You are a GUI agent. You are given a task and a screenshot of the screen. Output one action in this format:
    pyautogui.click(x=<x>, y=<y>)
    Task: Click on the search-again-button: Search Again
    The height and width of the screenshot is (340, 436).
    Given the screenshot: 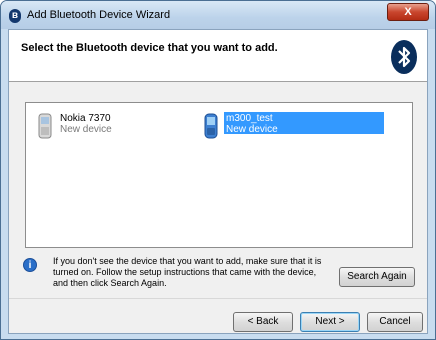 What is the action you would take?
    pyautogui.click(x=377, y=277)
    